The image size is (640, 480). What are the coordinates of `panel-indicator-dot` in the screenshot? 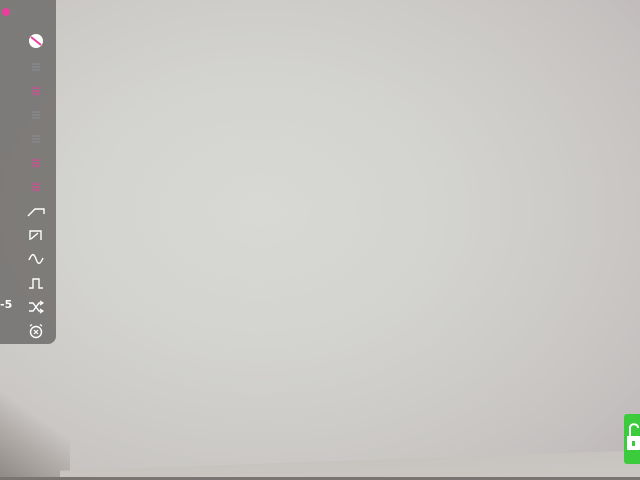 It's located at (6, 12).